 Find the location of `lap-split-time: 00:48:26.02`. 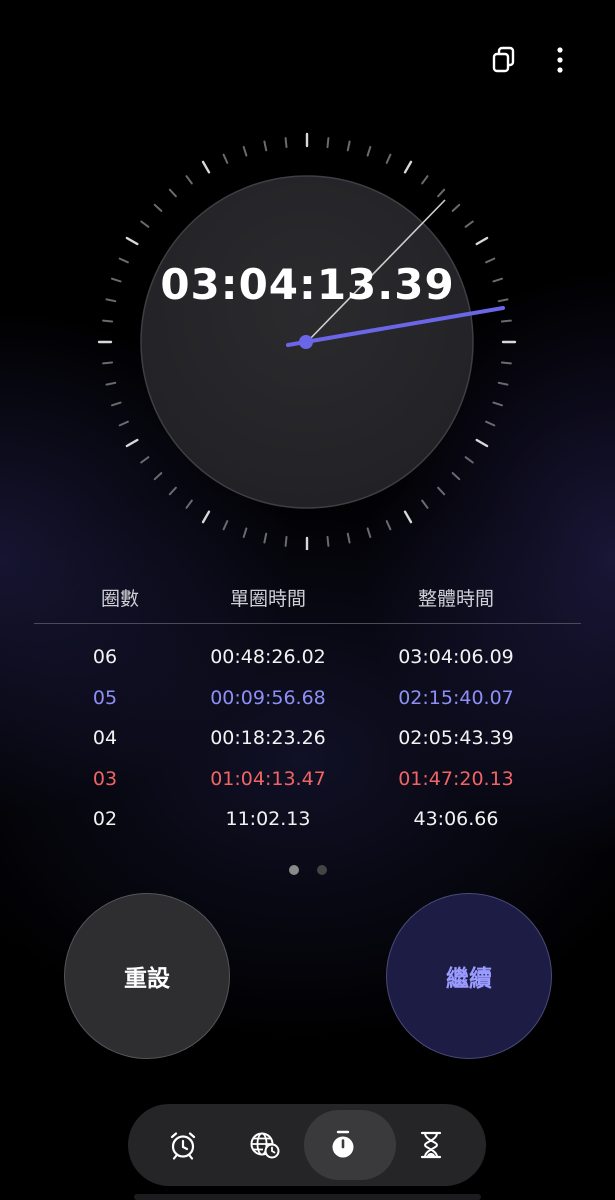

lap-split-time: 00:48:26.02 is located at coordinates (268, 657).